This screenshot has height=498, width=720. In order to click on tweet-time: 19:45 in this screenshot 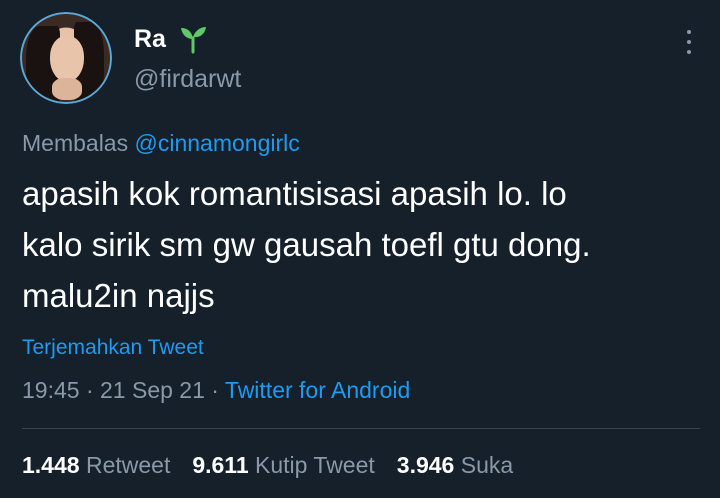, I will do `click(51, 390)`.